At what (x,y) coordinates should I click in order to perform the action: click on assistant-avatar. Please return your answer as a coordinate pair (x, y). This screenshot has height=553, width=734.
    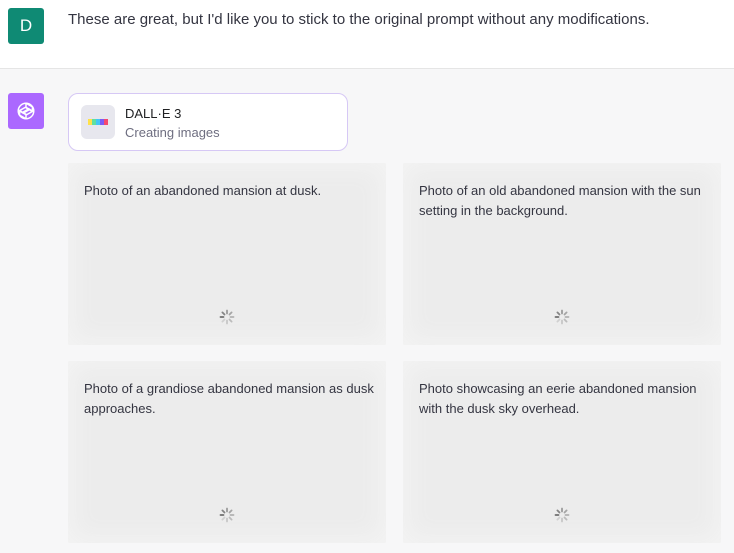
    Looking at the image, I should click on (26, 111).